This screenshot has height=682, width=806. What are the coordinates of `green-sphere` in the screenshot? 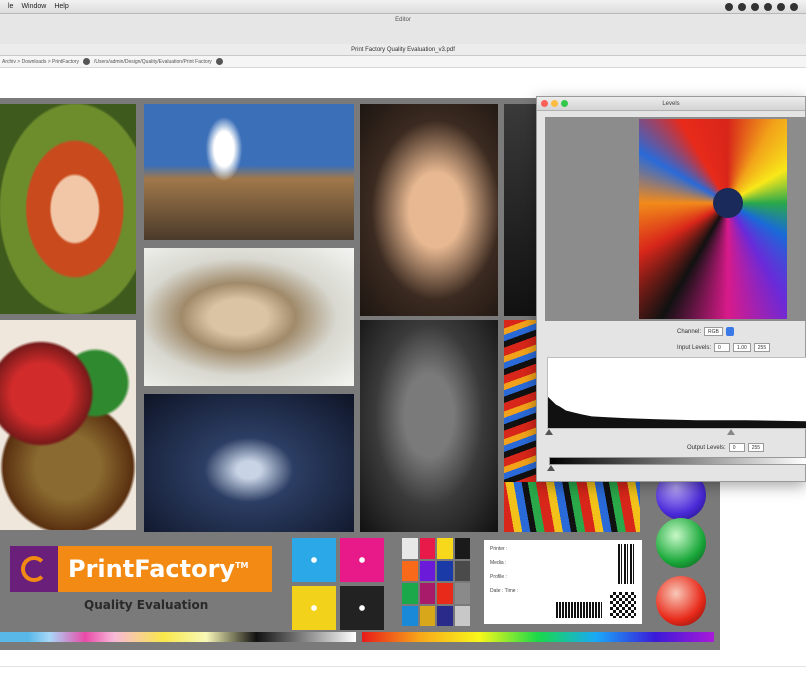 It's located at (681, 543).